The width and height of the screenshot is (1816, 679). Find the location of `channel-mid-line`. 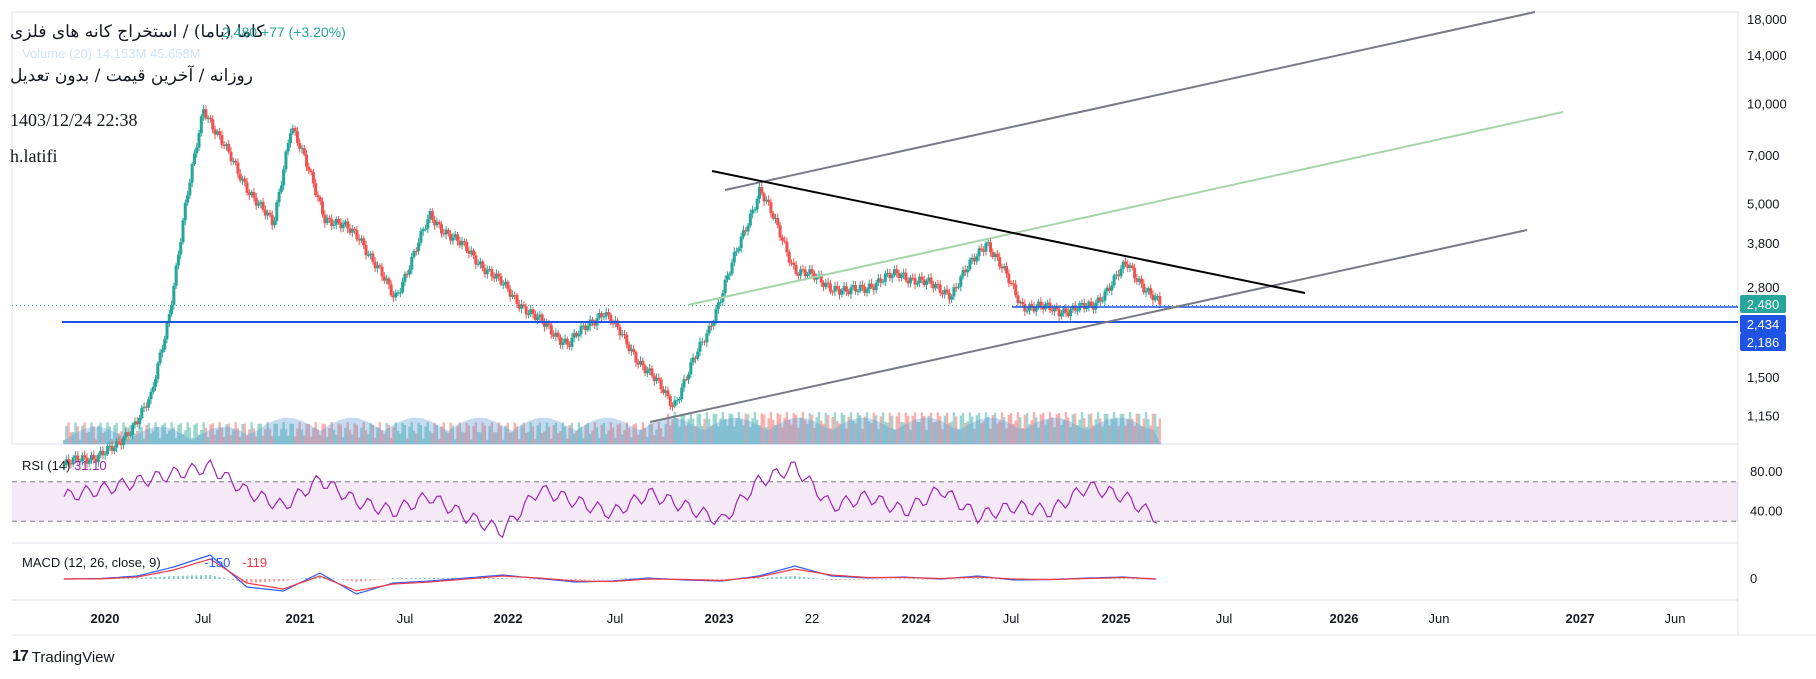

channel-mid-line is located at coordinates (1125, 208).